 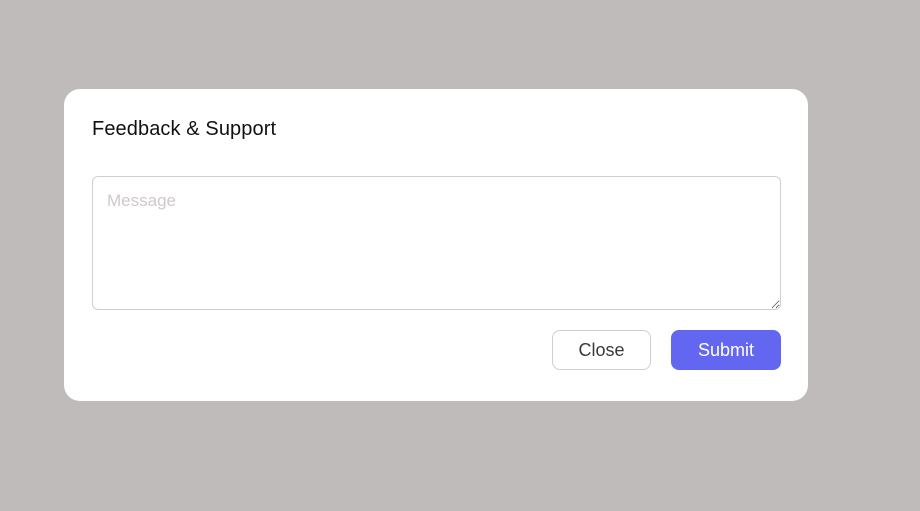 I want to click on close-button: Close, so click(x=601, y=350).